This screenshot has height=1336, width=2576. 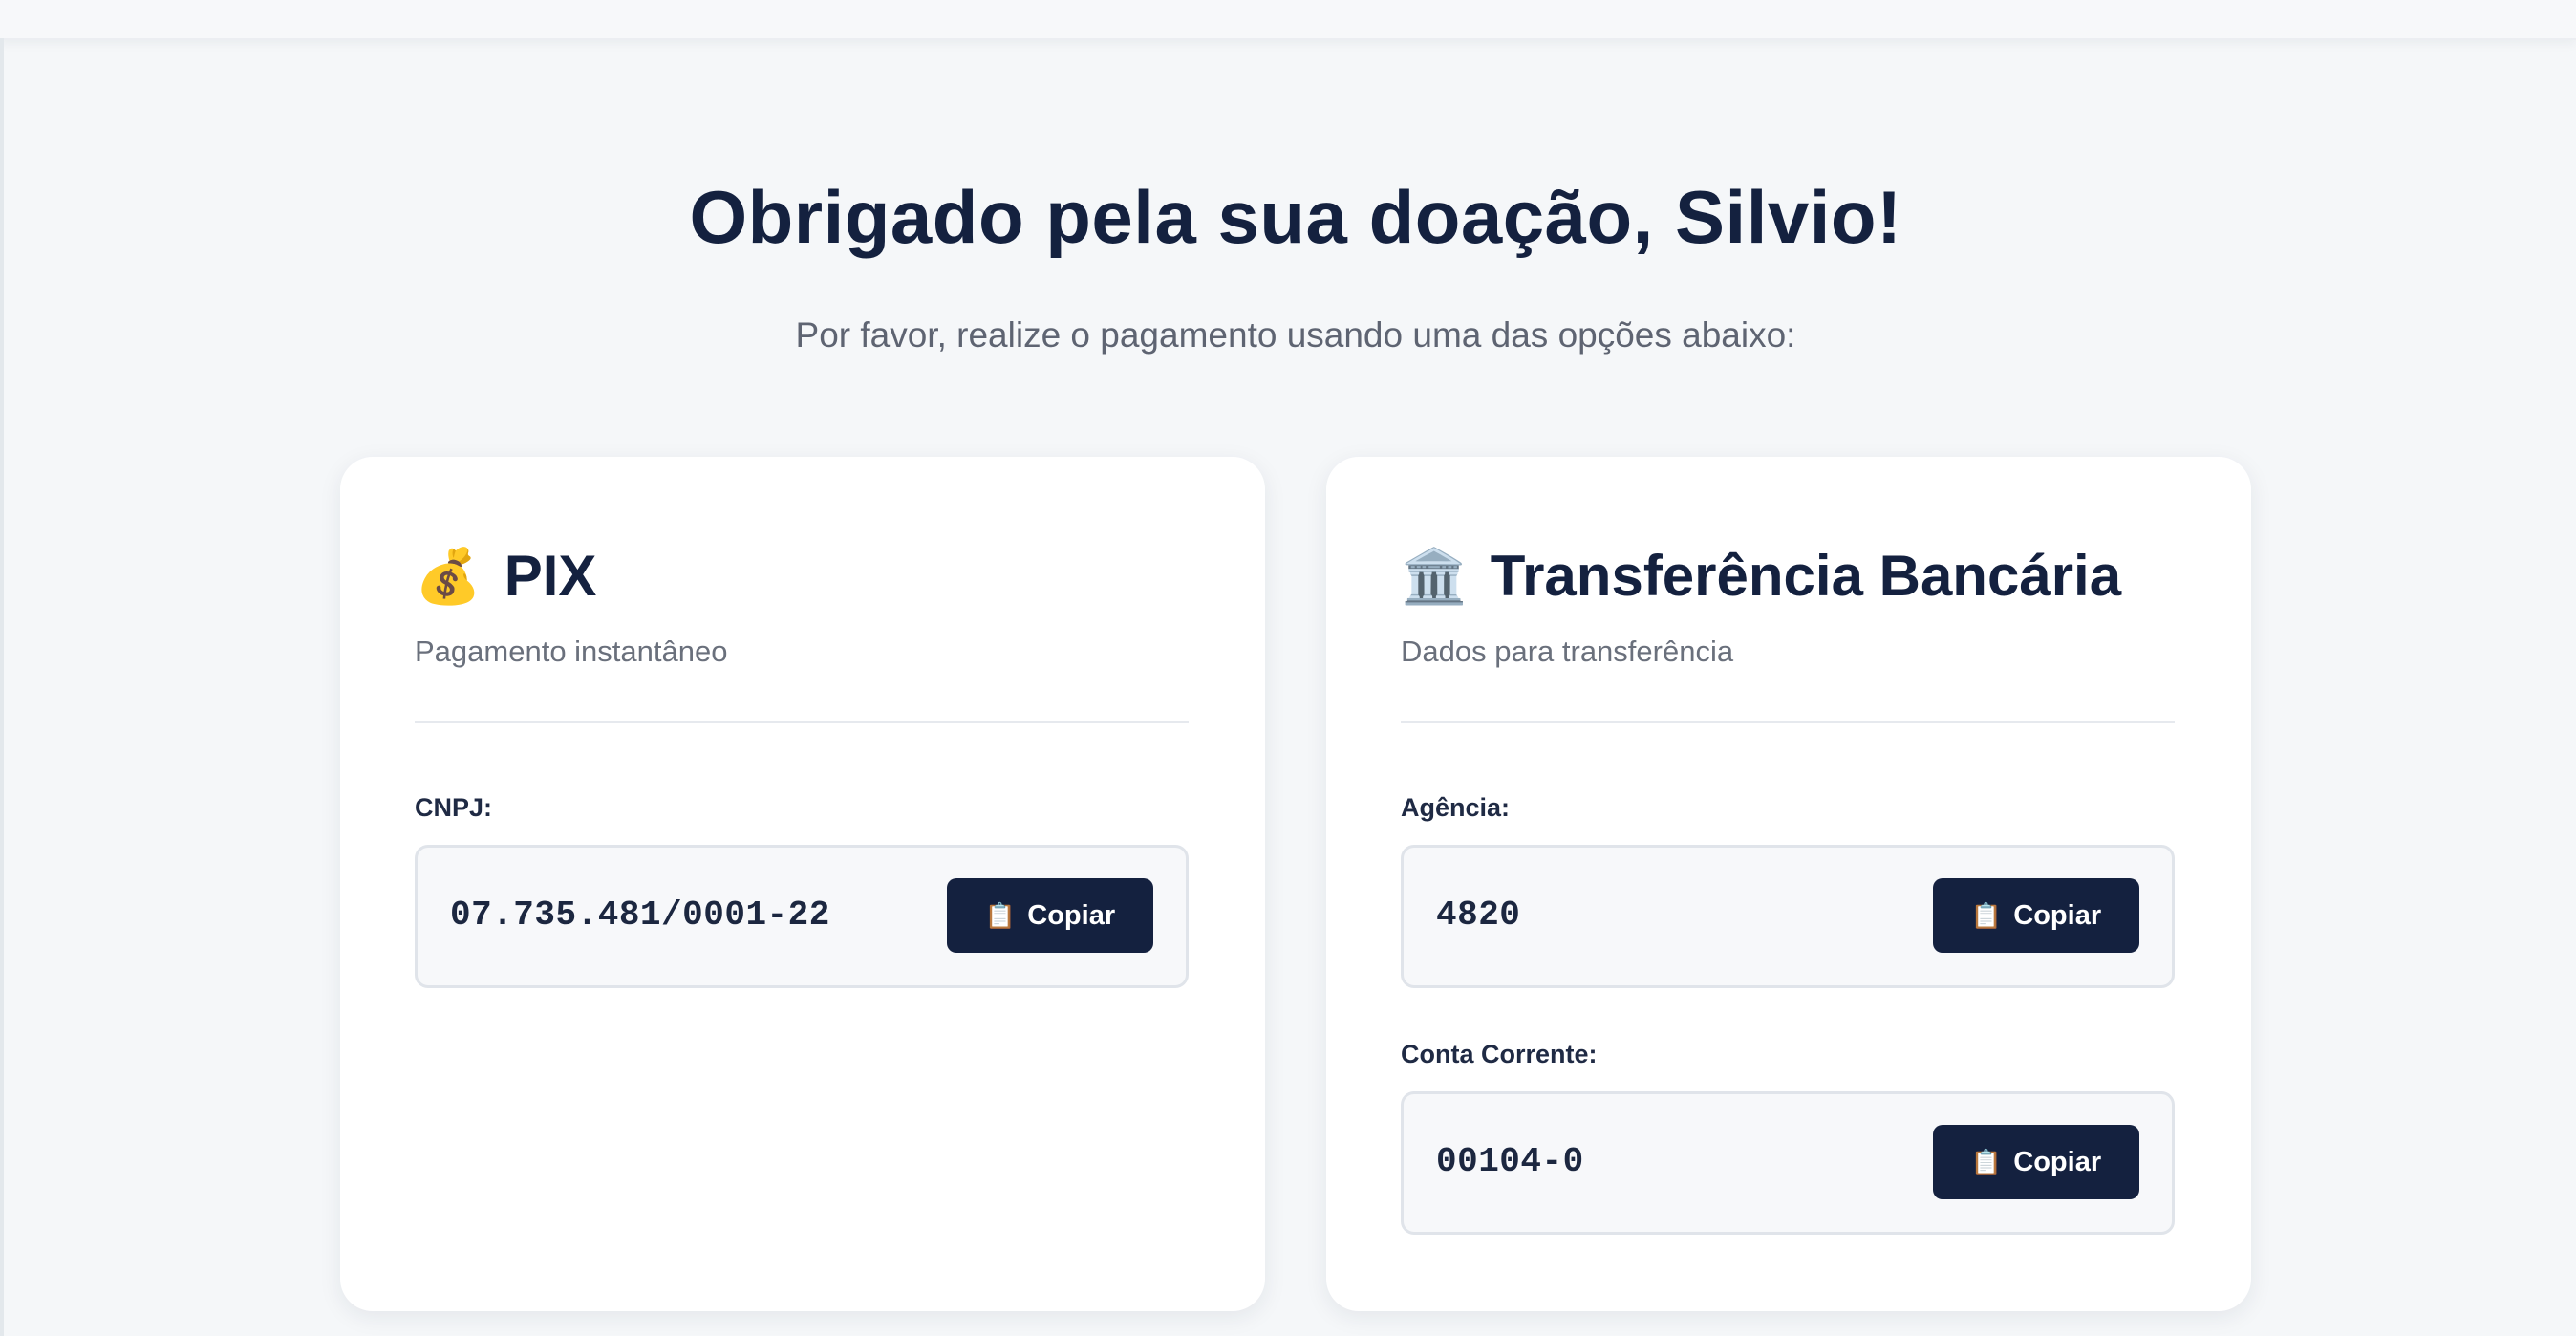 I want to click on agencia-field: 4820 📋 Copiar, so click(x=1788, y=916).